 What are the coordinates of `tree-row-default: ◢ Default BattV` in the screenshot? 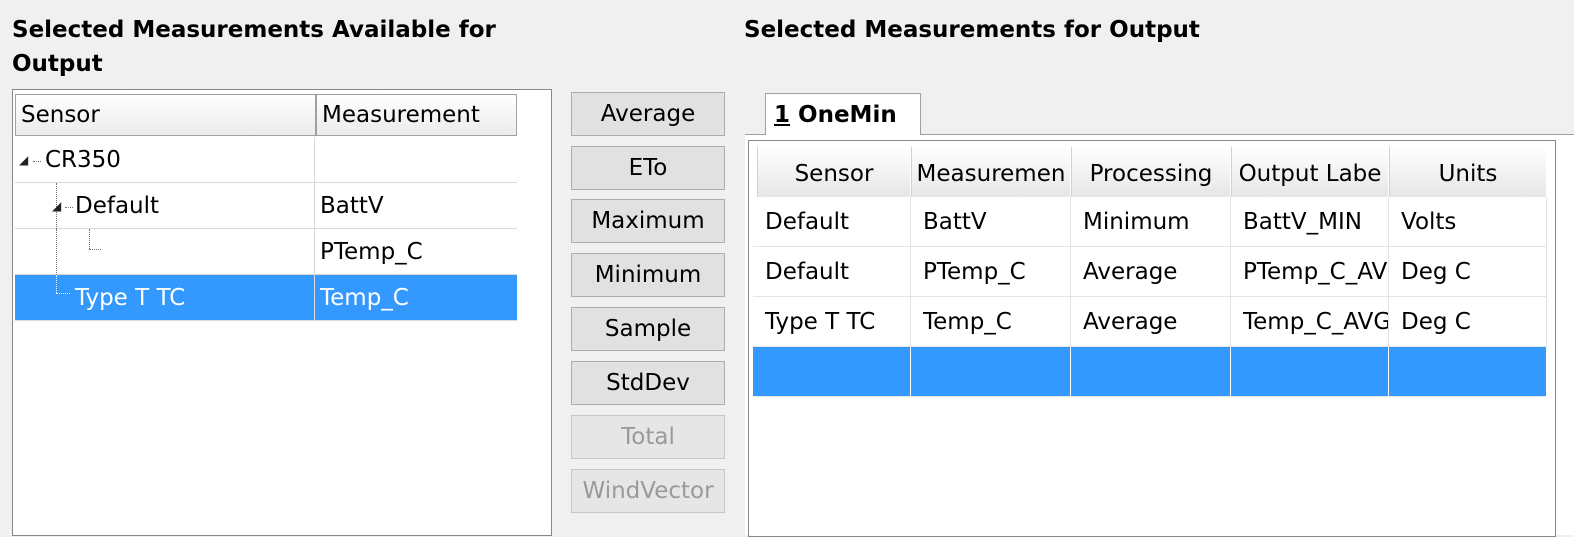 It's located at (266, 206).